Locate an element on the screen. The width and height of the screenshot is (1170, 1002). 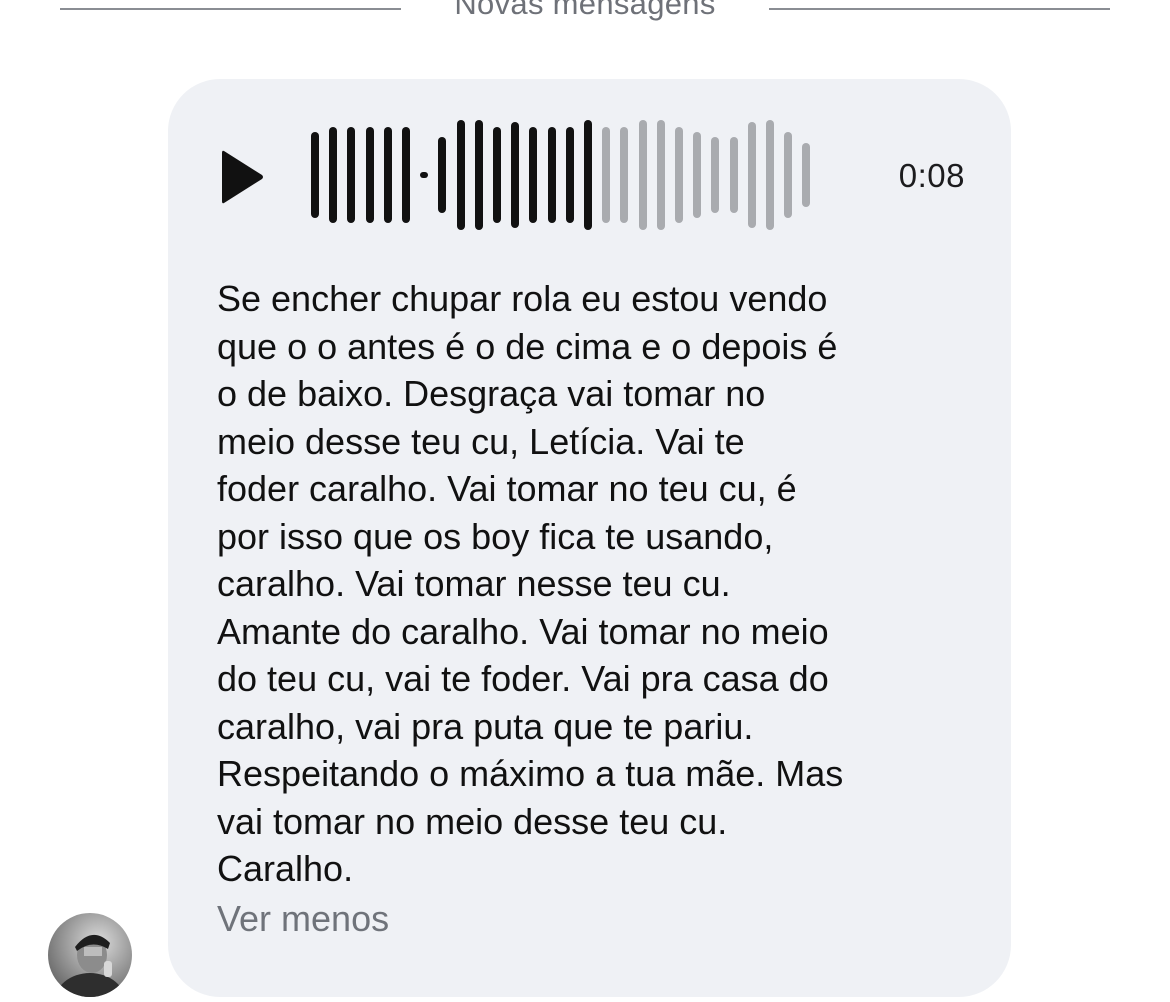
play-button is located at coordinates (243, 177).